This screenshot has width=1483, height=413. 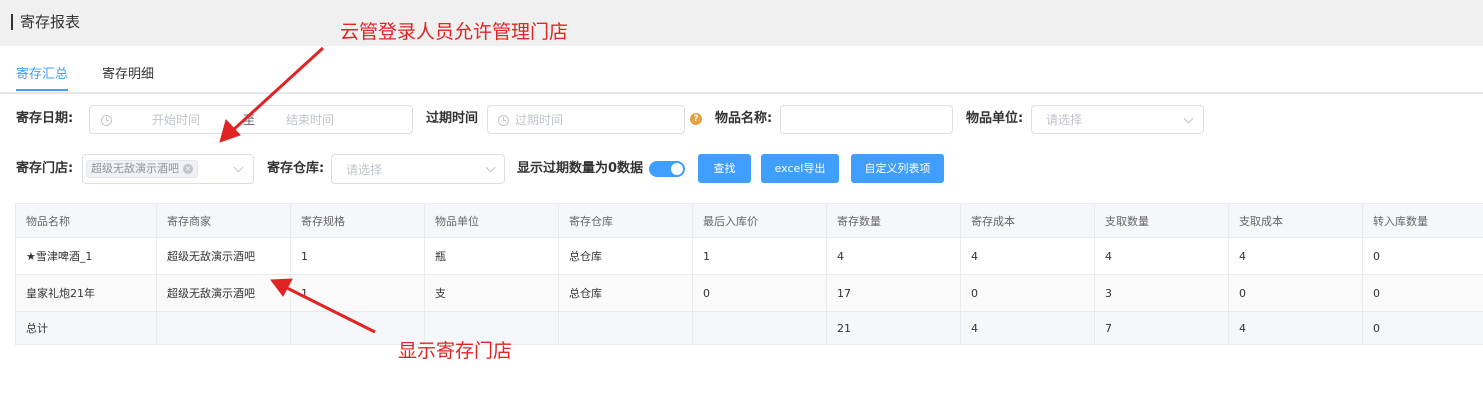 What do you see at coordinates (297, 190) in the screenshot?
I see `annotation-arrows` at bounding box center [297, 190].